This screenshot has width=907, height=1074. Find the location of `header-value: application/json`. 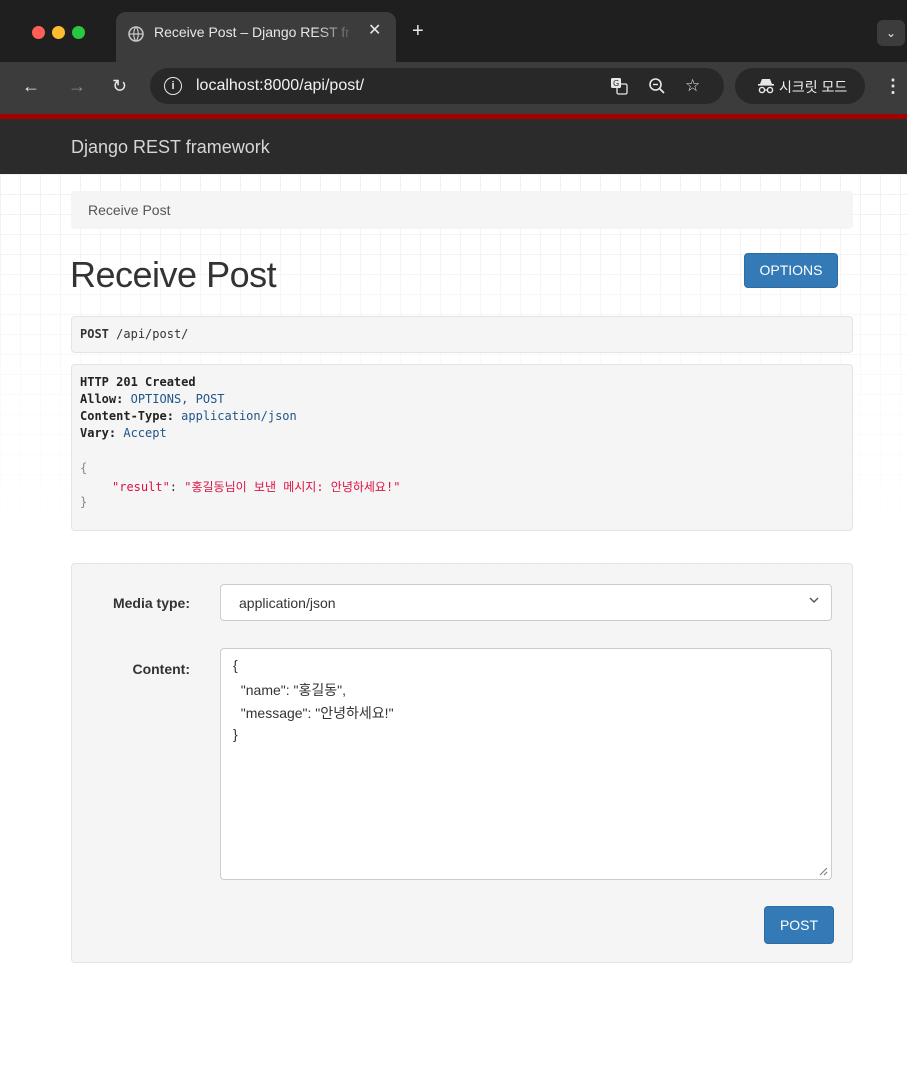

header-value: application/json is located at coordinates (239, 416).